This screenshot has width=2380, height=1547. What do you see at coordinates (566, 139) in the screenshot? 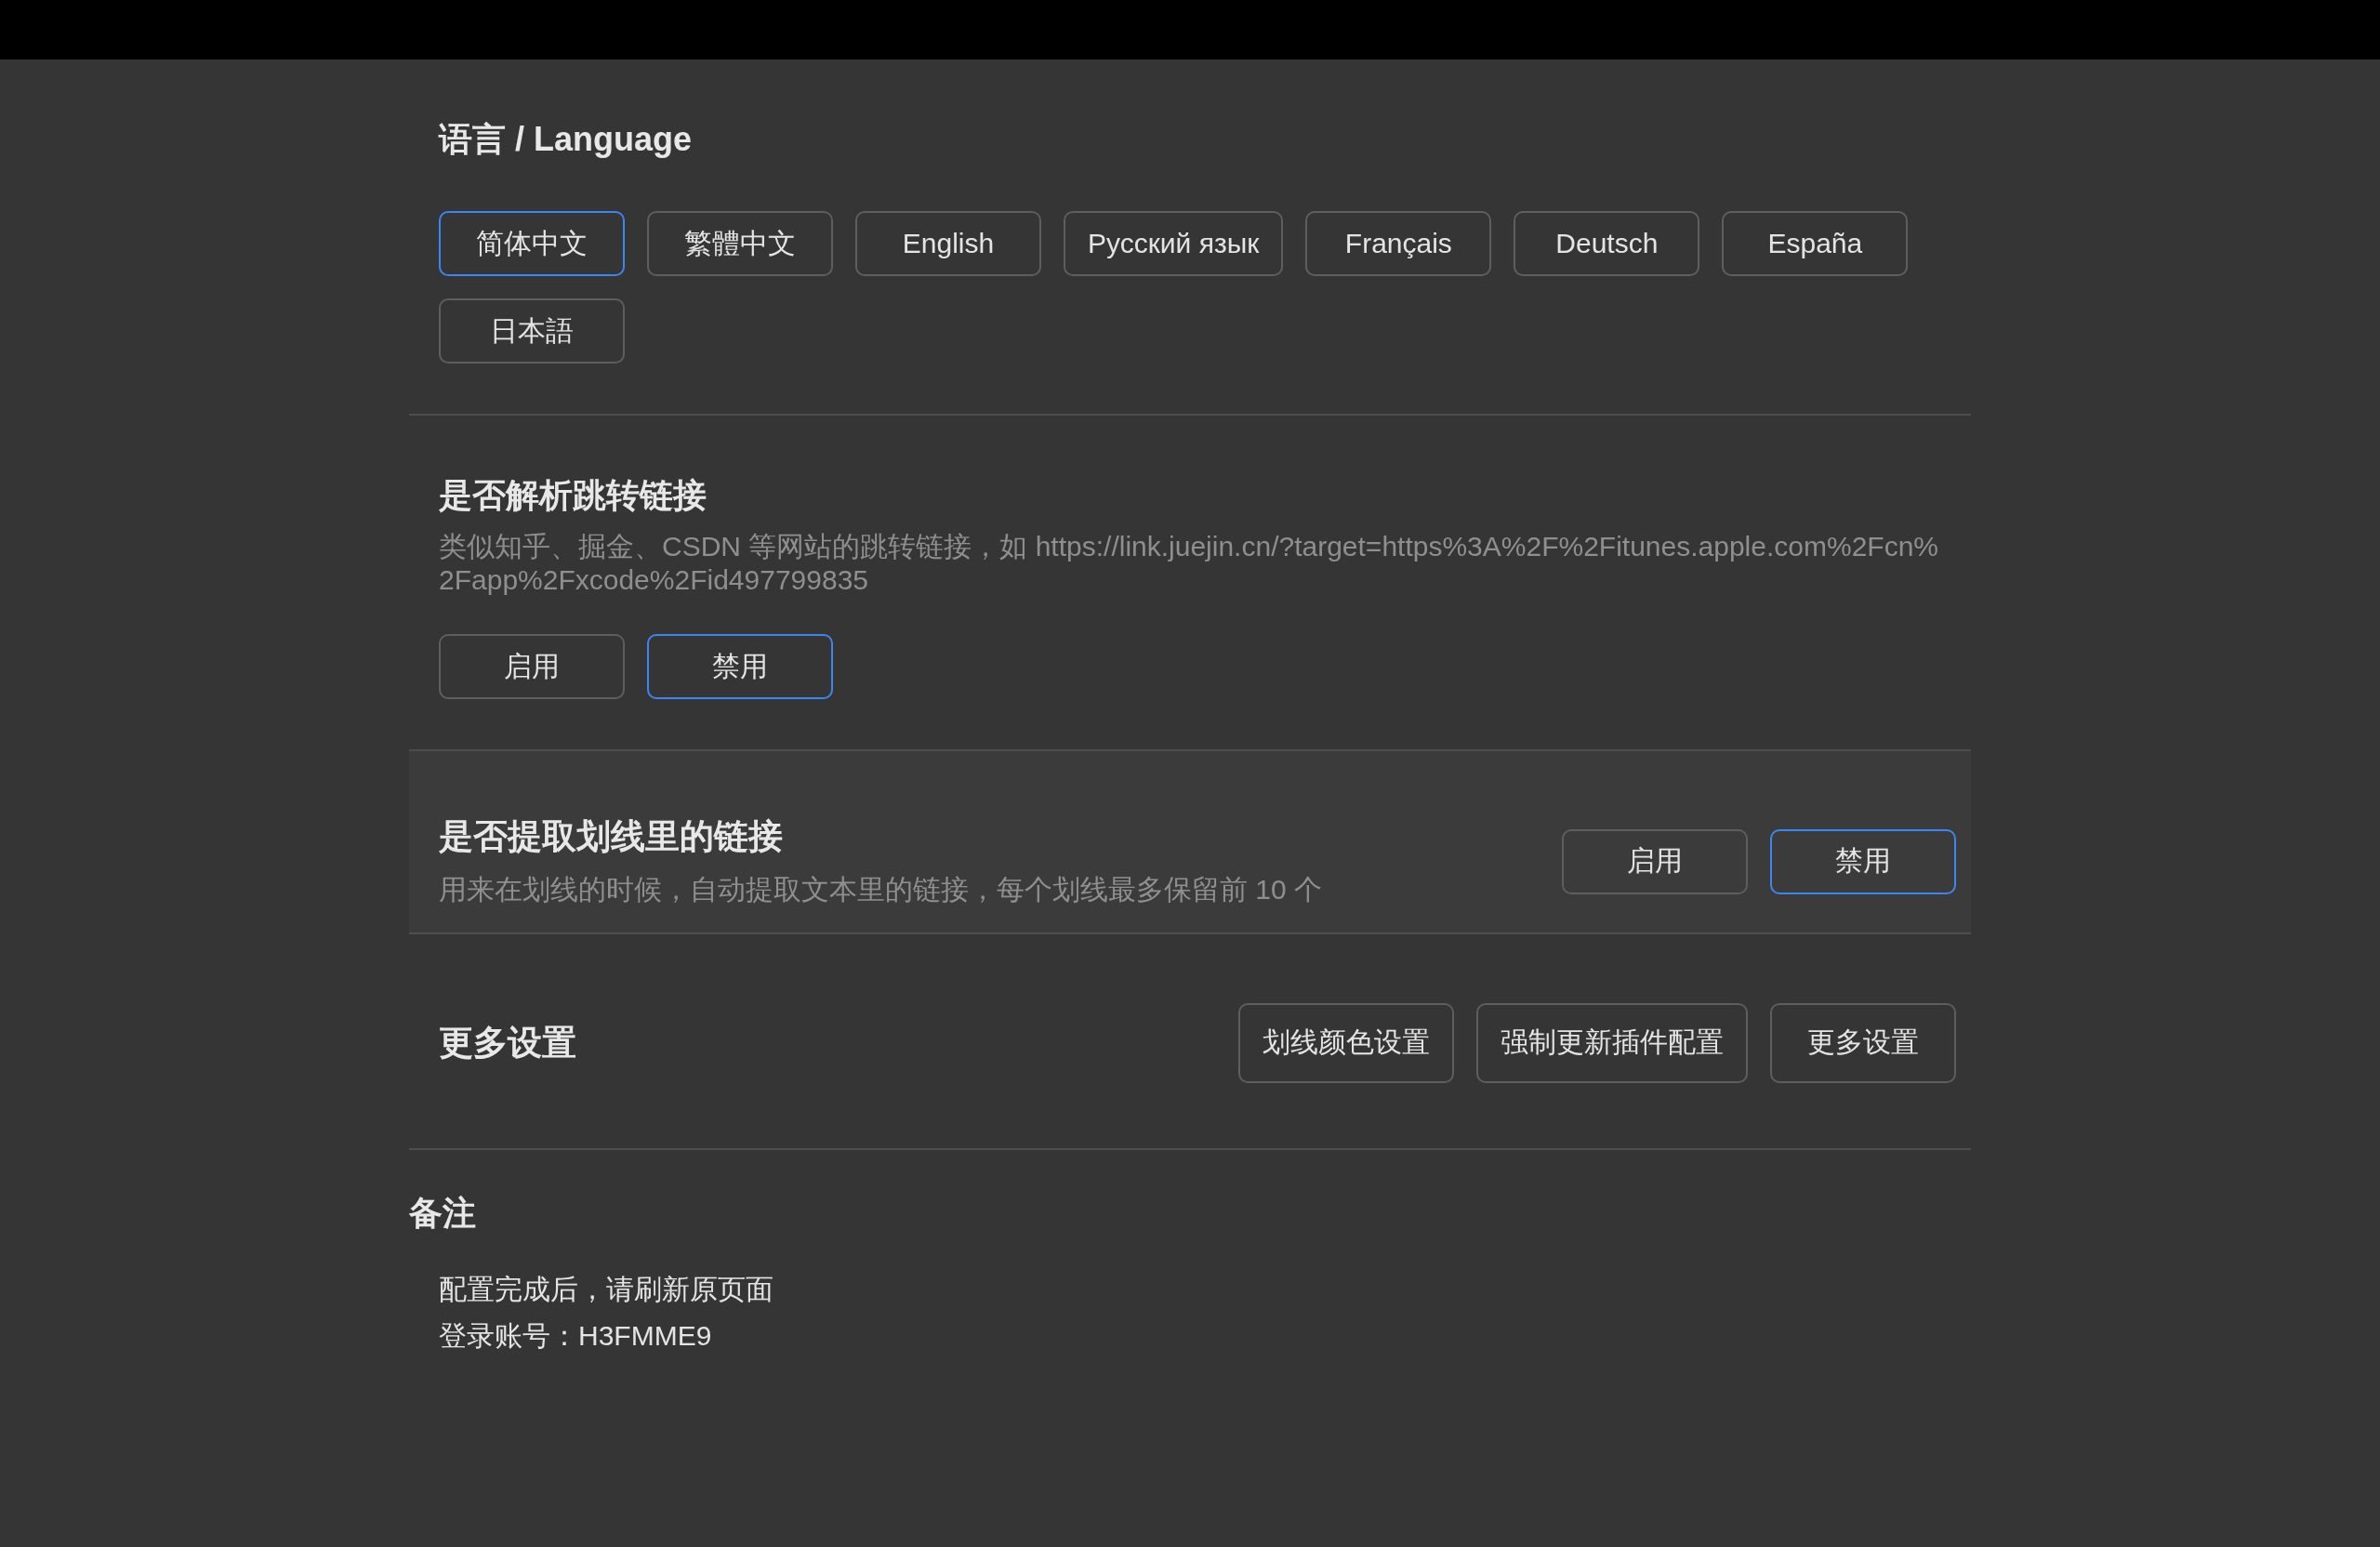
I see `section-title: 语言 / Language` at bounding box center [566, 139].